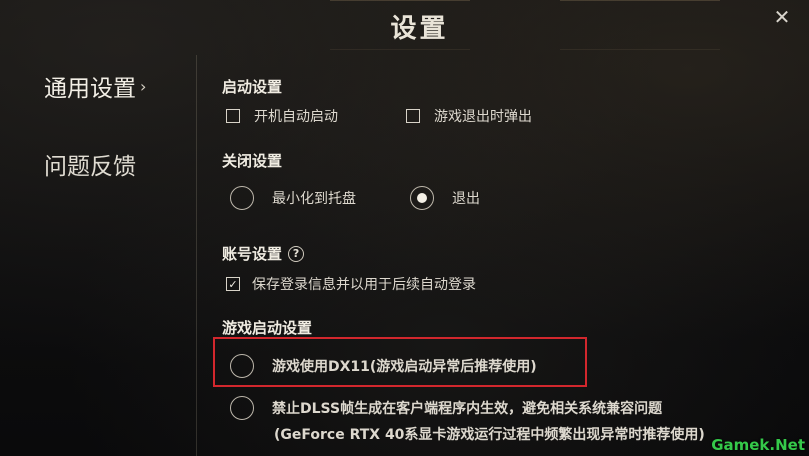  I want to click on radio-label: 游戏使用DX11(游戏启动异常后推荐使用), so click(404, 367).